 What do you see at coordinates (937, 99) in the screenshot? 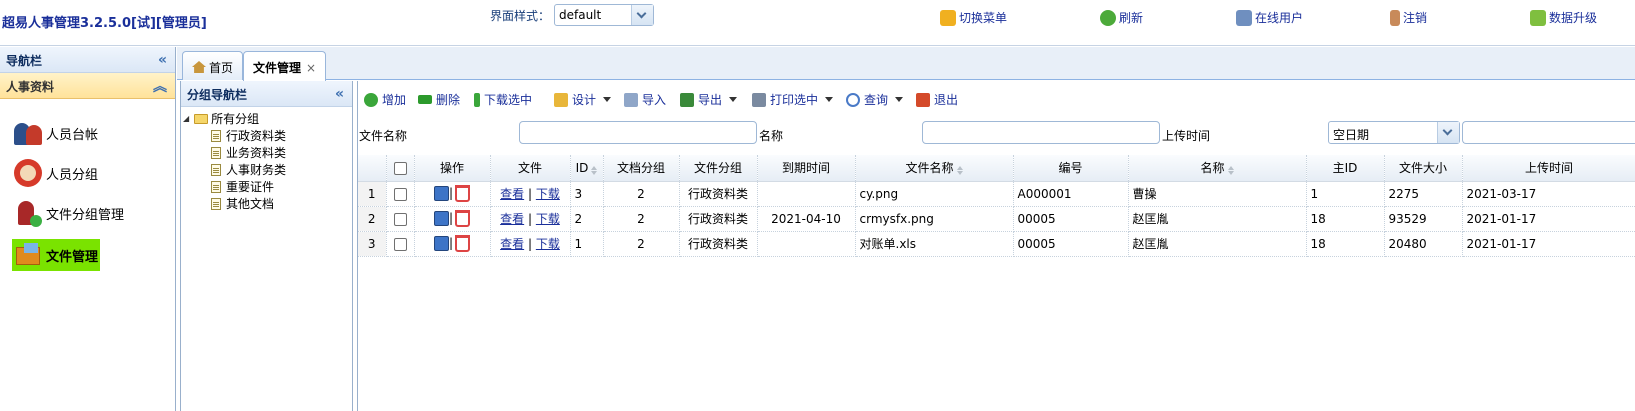
I see `exit-button: 退出` at bounding box center [937, 99].